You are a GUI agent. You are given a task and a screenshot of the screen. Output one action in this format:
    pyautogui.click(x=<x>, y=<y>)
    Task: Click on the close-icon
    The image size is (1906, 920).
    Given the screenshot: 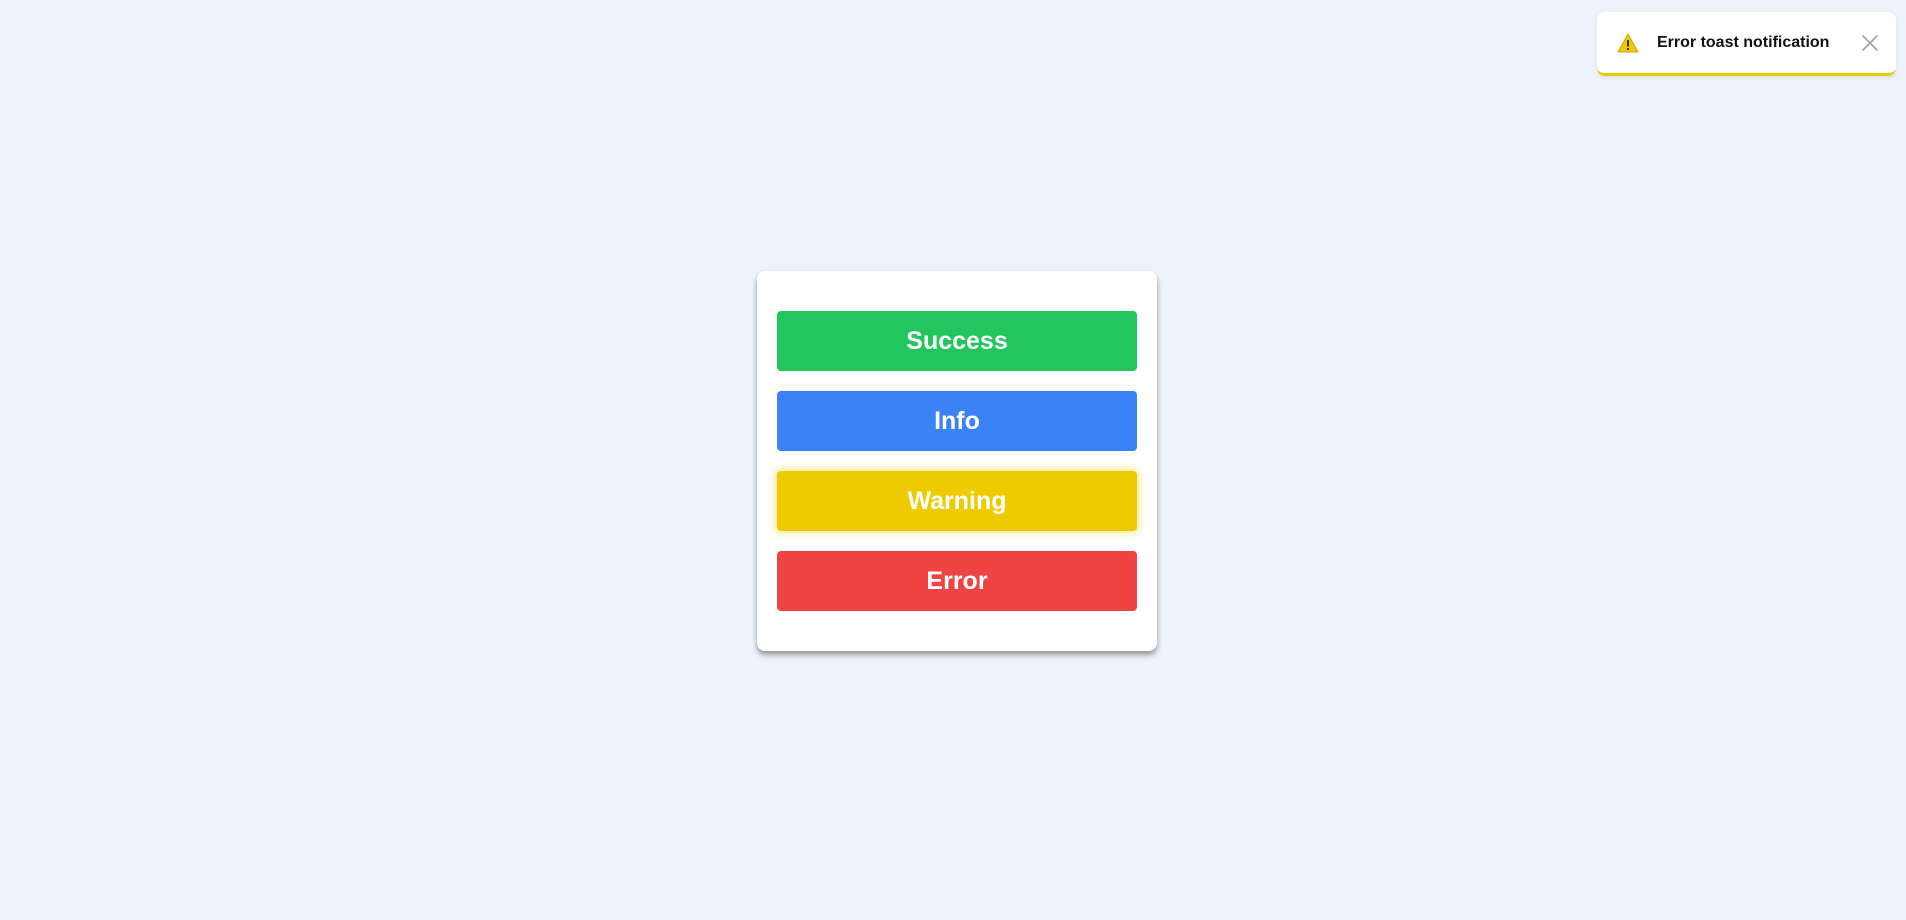 What is the action you would take?
    pyautogui.click(x=1870, y=43)
    